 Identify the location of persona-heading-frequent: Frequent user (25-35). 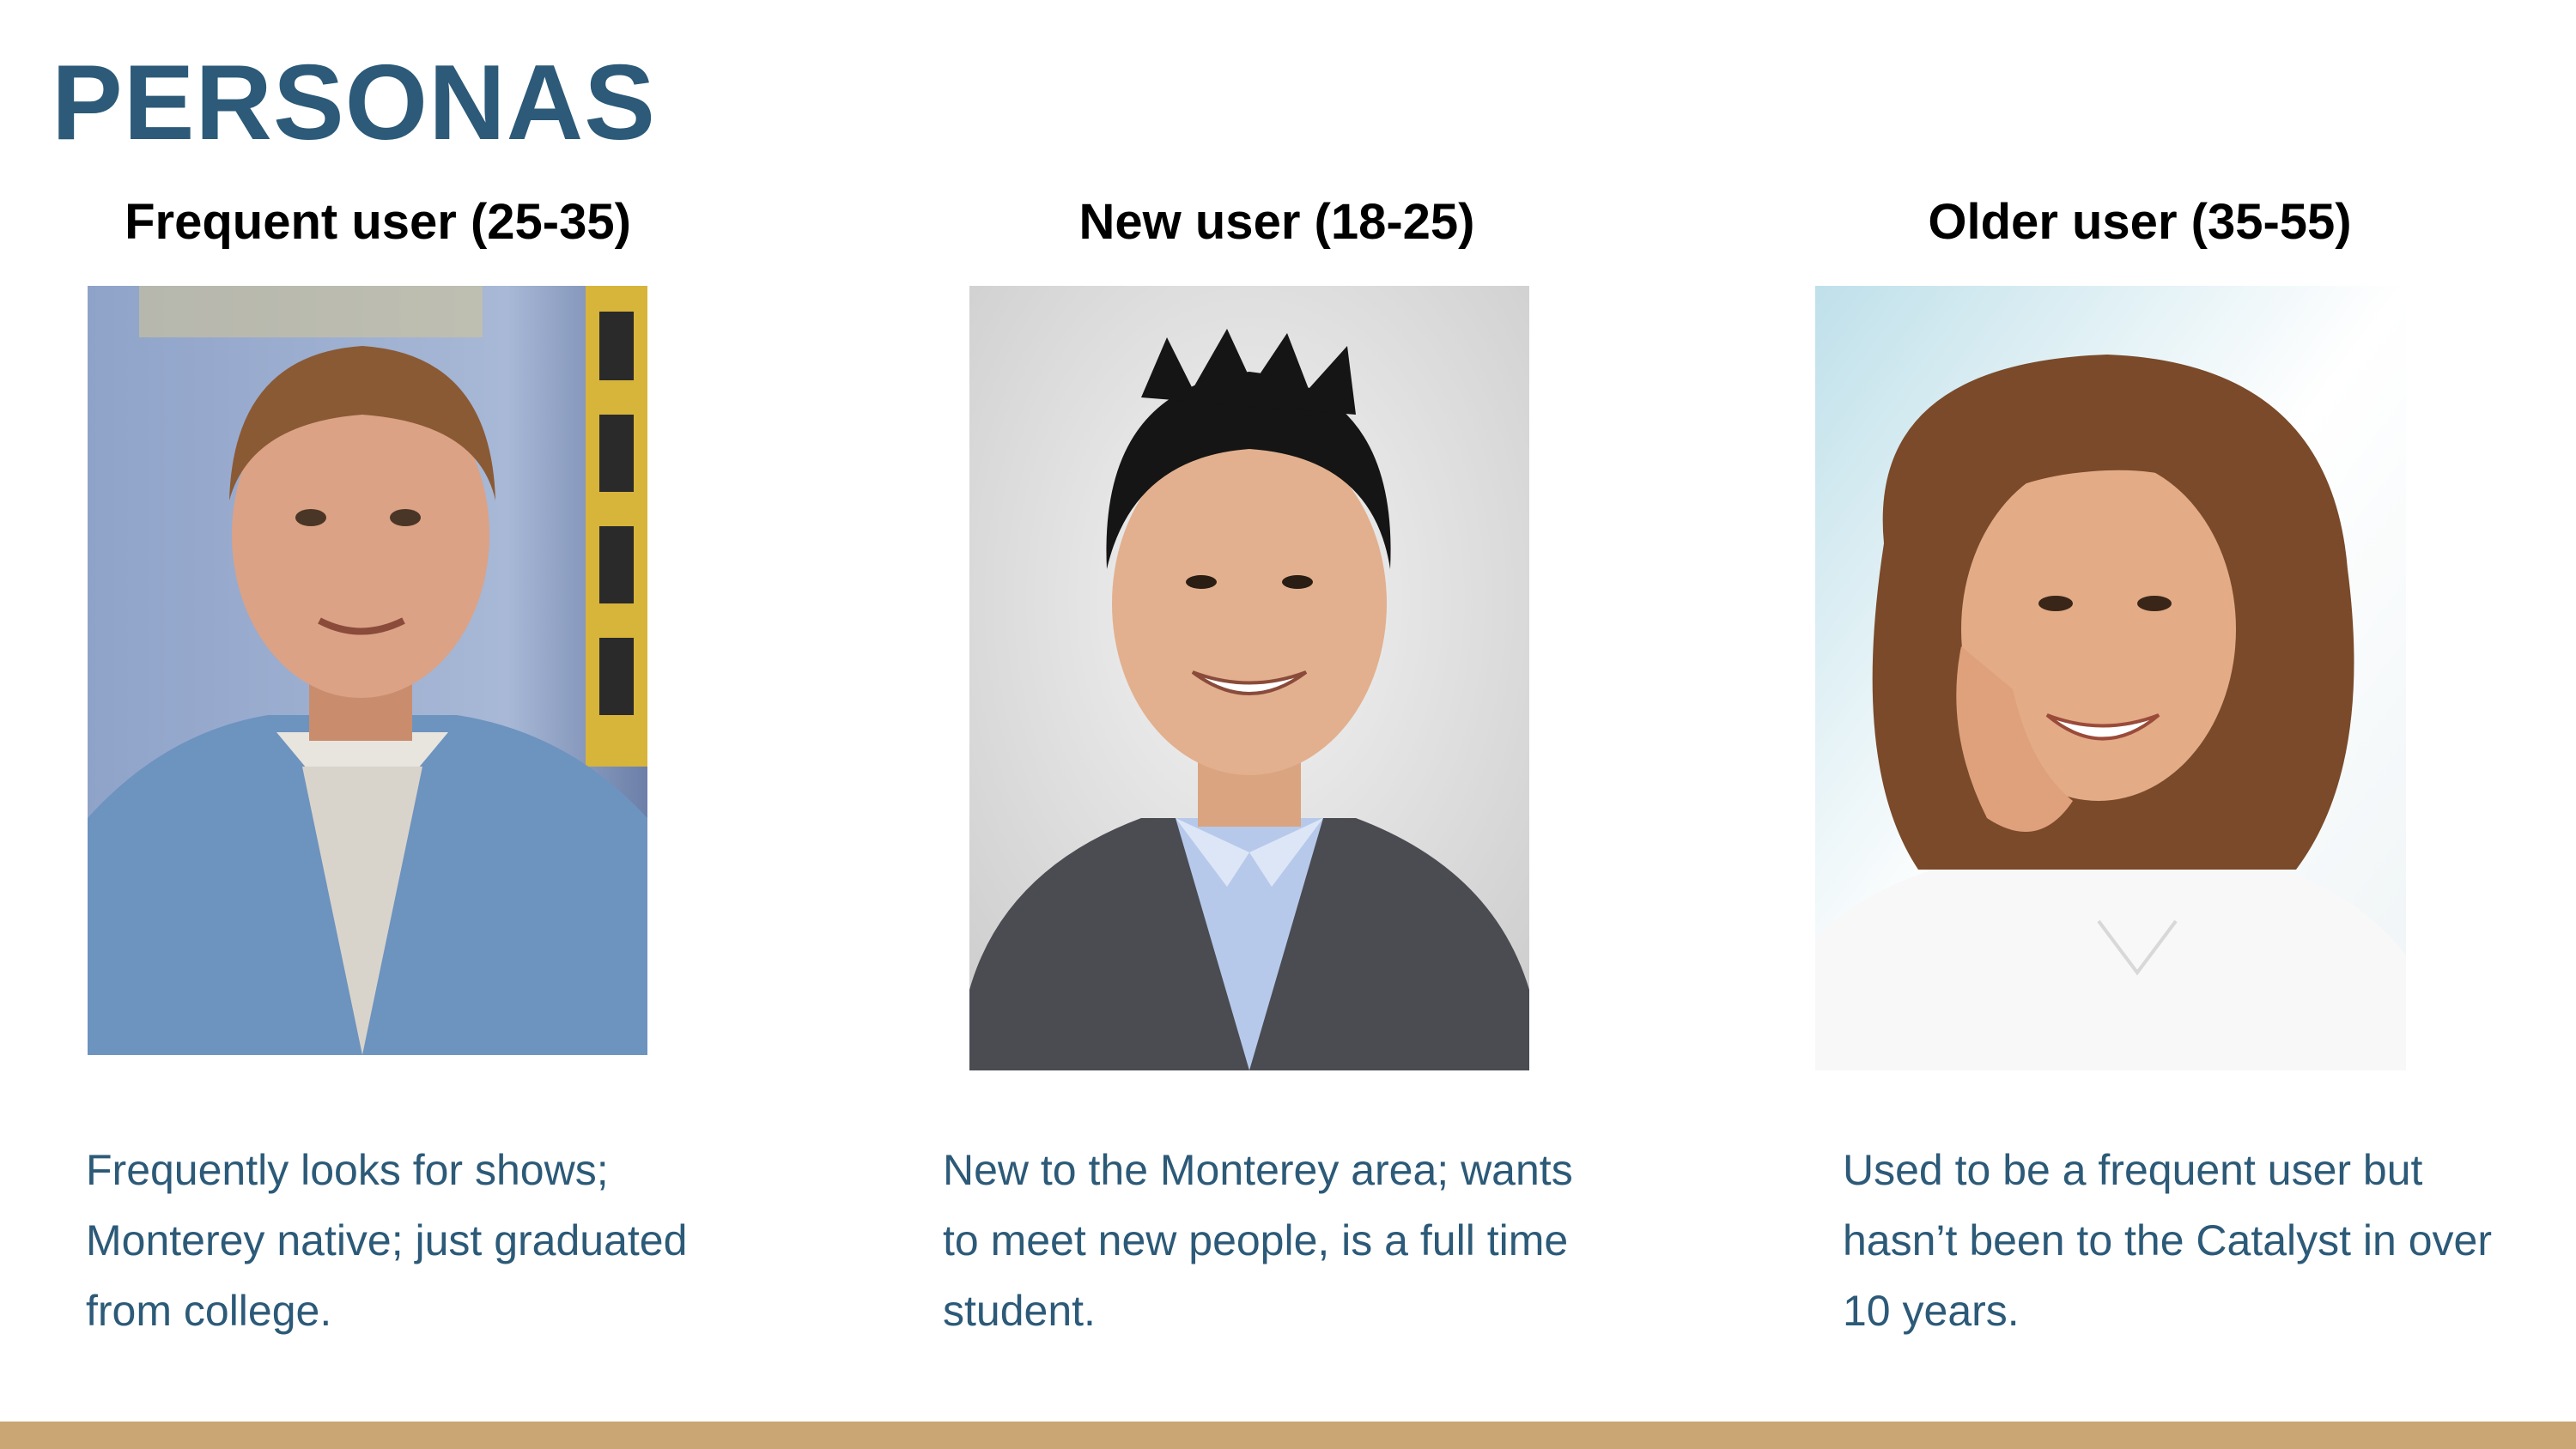
(378, 222).